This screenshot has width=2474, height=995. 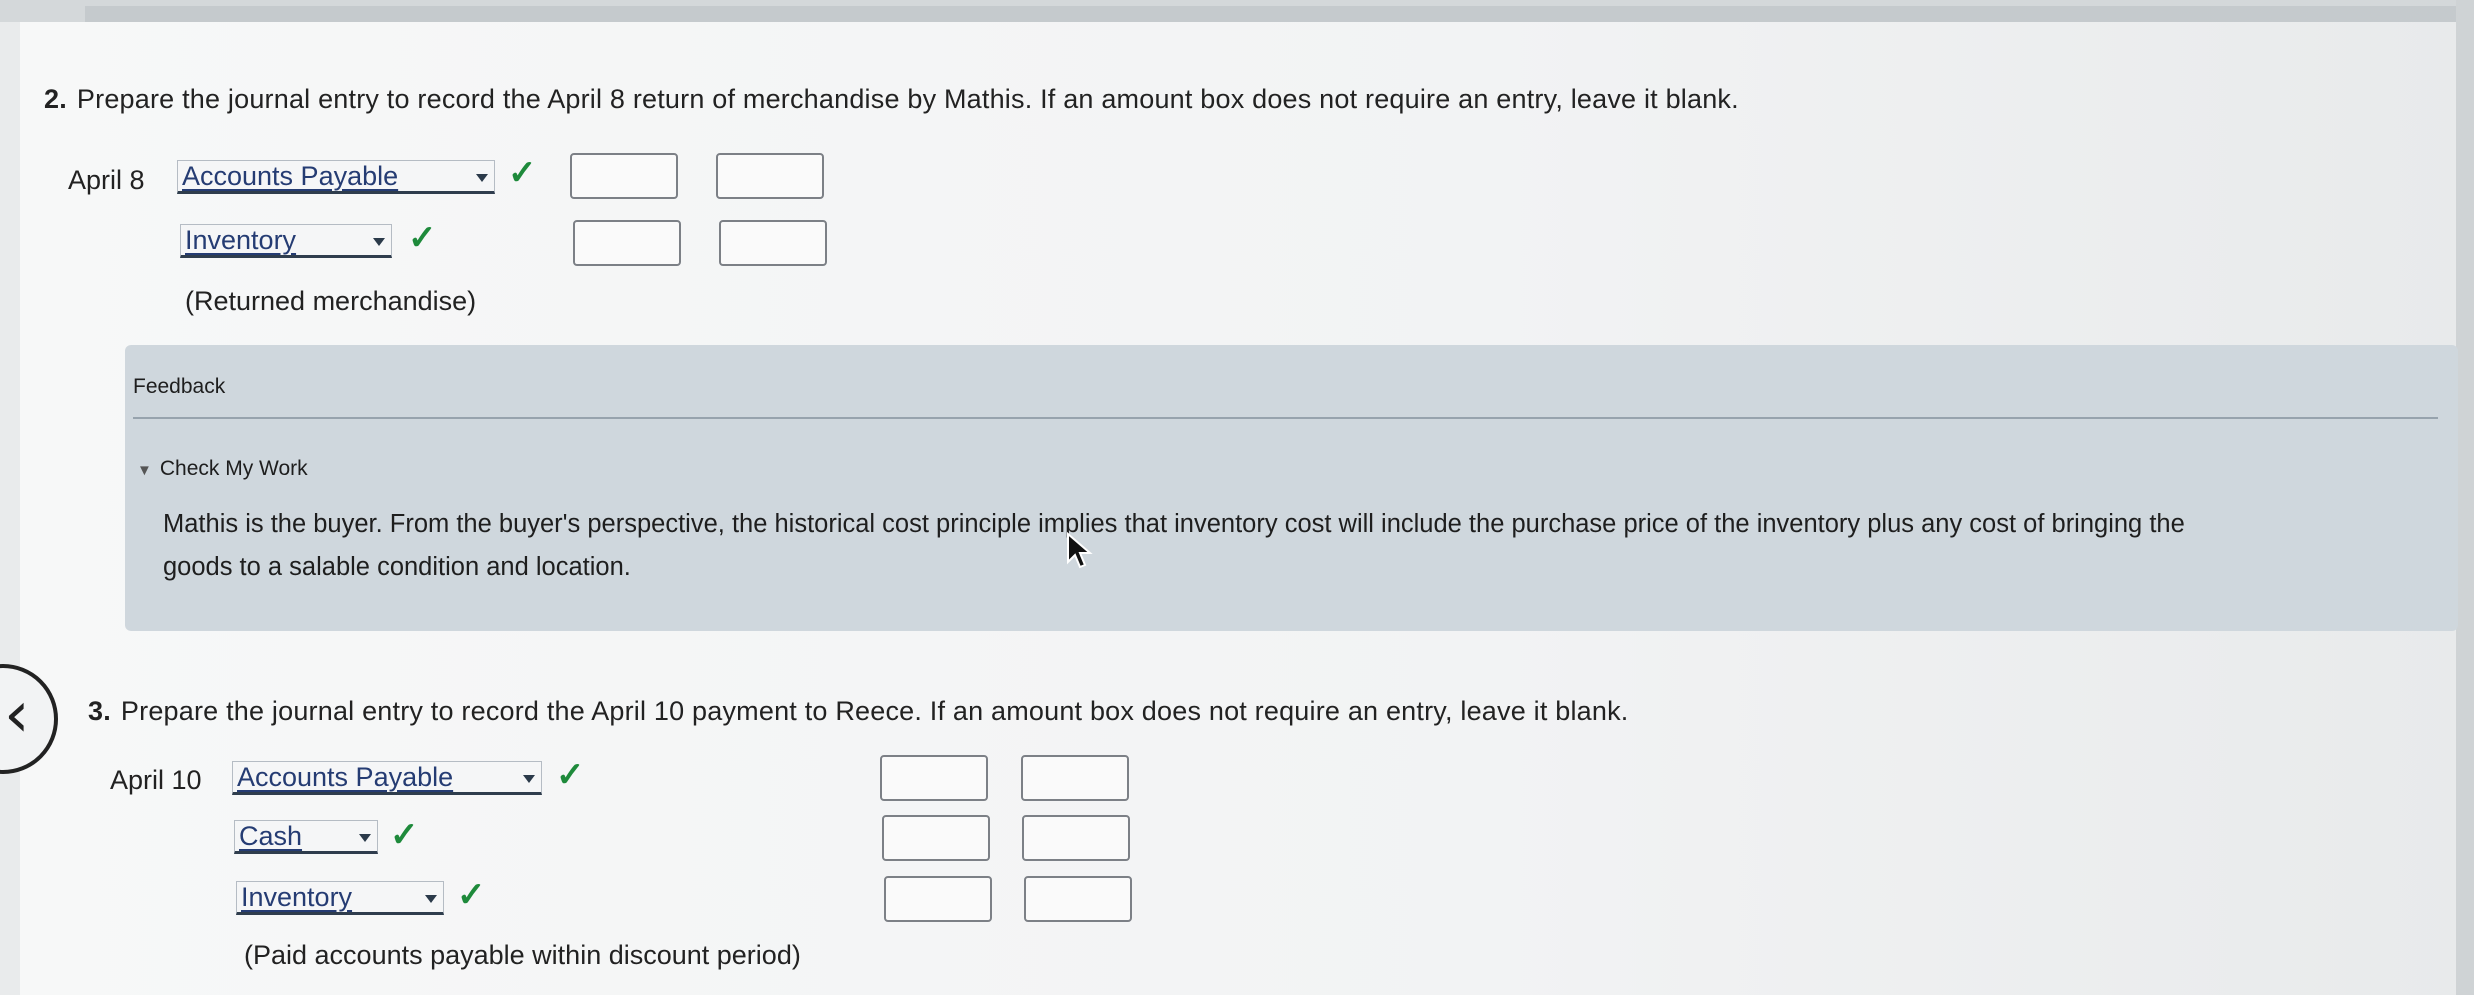 I want to click on q3-account-select-3: Inventory, so click(x=340, y=898).